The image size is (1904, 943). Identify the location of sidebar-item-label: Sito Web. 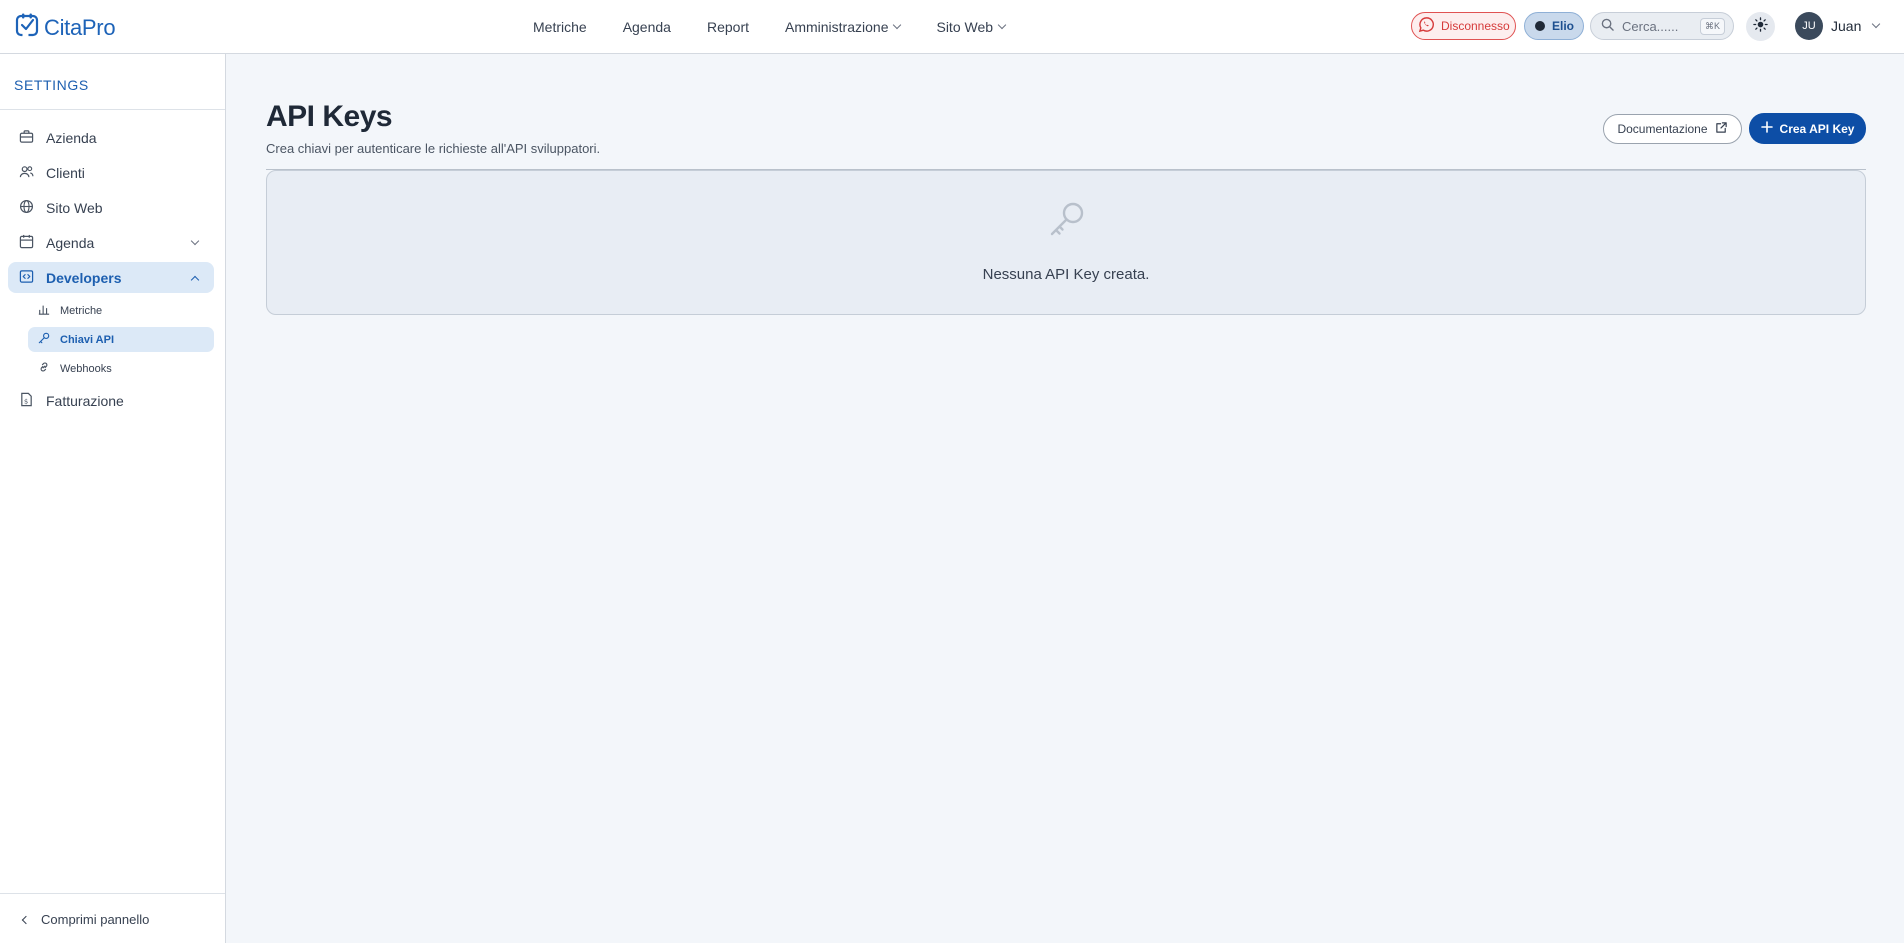
(74, 207).